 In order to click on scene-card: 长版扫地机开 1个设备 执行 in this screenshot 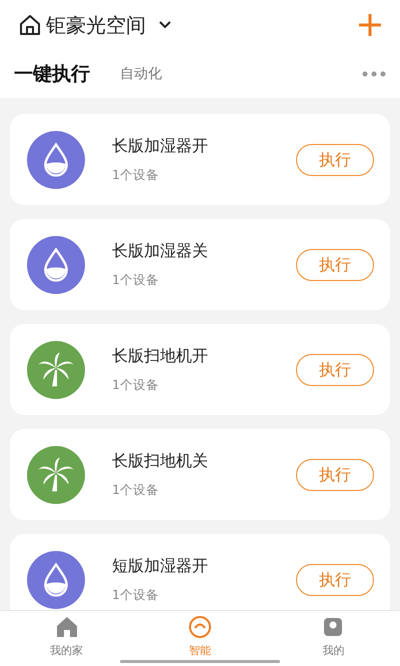, I will do `click(200, 369)`.